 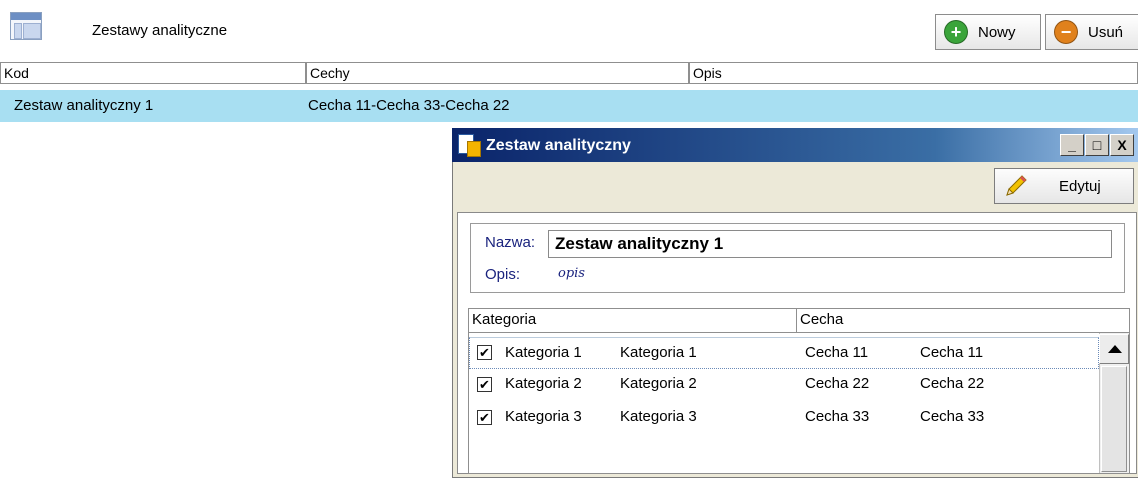 I want to click on plus-circle-icon: +, so click(x=956, y=32).